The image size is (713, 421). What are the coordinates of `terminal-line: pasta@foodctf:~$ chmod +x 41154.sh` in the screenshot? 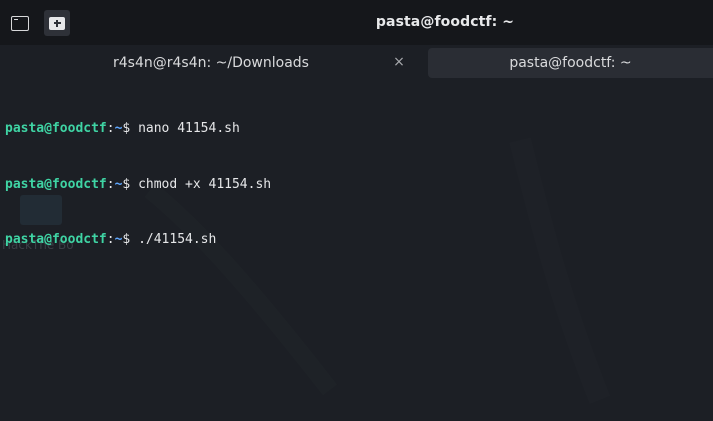 It's located at (138, 185).